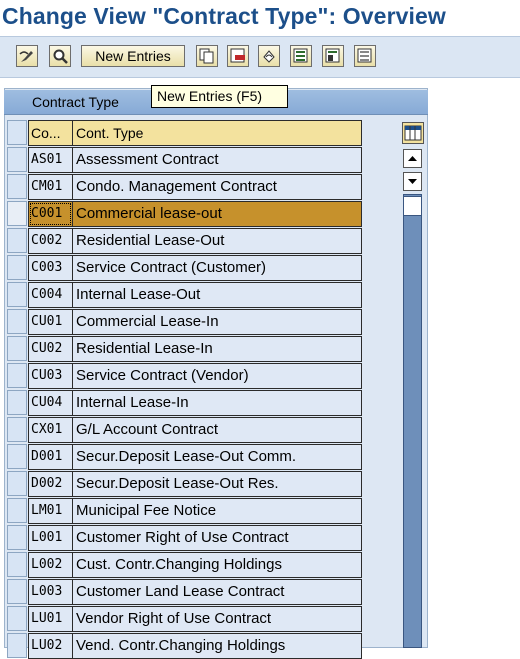 This screenshot has width=520, height=659. Describe the element at coordinates (217, 457) in the screenshot. I see `contract-type-name: Secur.Deposit Lease-Out Comm.` at that location.